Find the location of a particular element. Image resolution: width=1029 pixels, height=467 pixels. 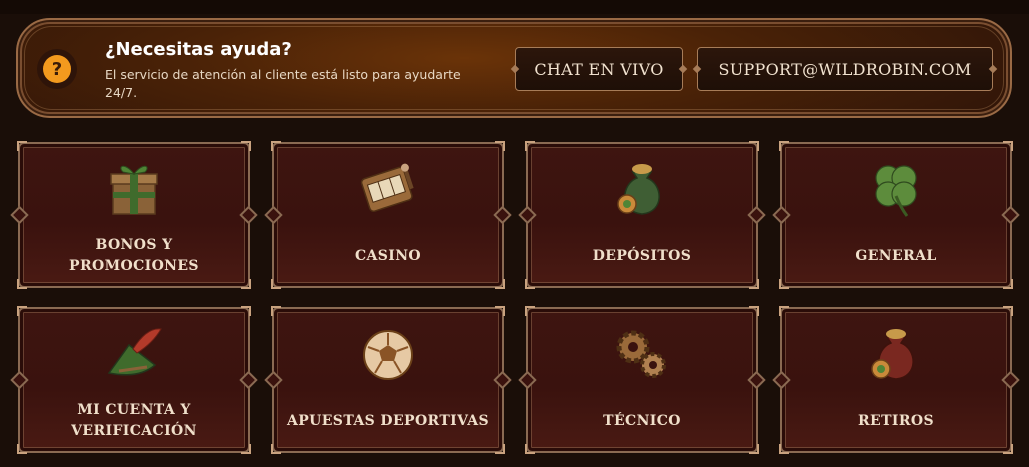

category-label: CASINO is located at coordinates (388, 255).